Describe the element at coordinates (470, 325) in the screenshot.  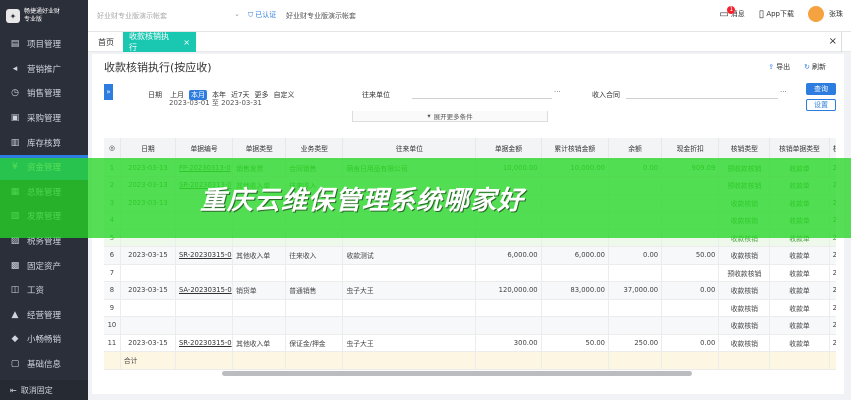
I see `table-row: 10 收款核销收款单20` at that location.